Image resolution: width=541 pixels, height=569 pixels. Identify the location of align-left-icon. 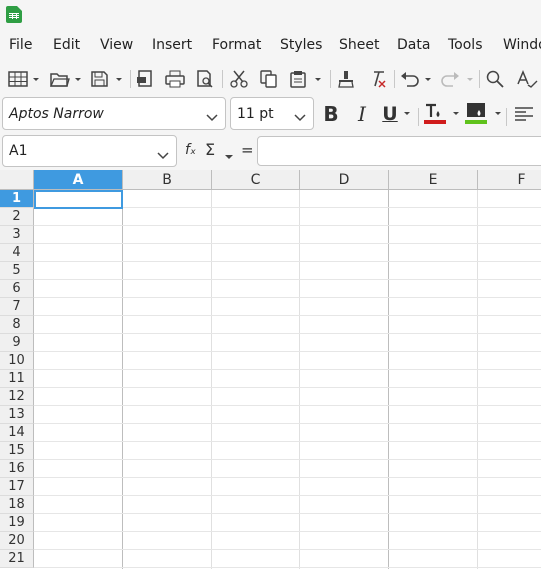
(524, 114).